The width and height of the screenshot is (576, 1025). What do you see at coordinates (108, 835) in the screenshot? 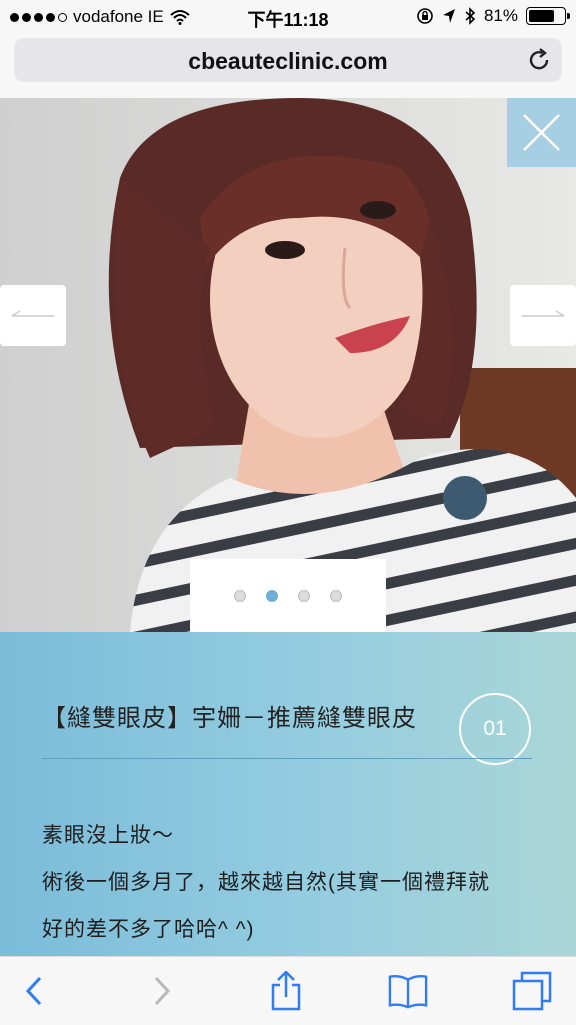
I see `article-line: 素眼沒上妝～` at bounding box center [108, 835].